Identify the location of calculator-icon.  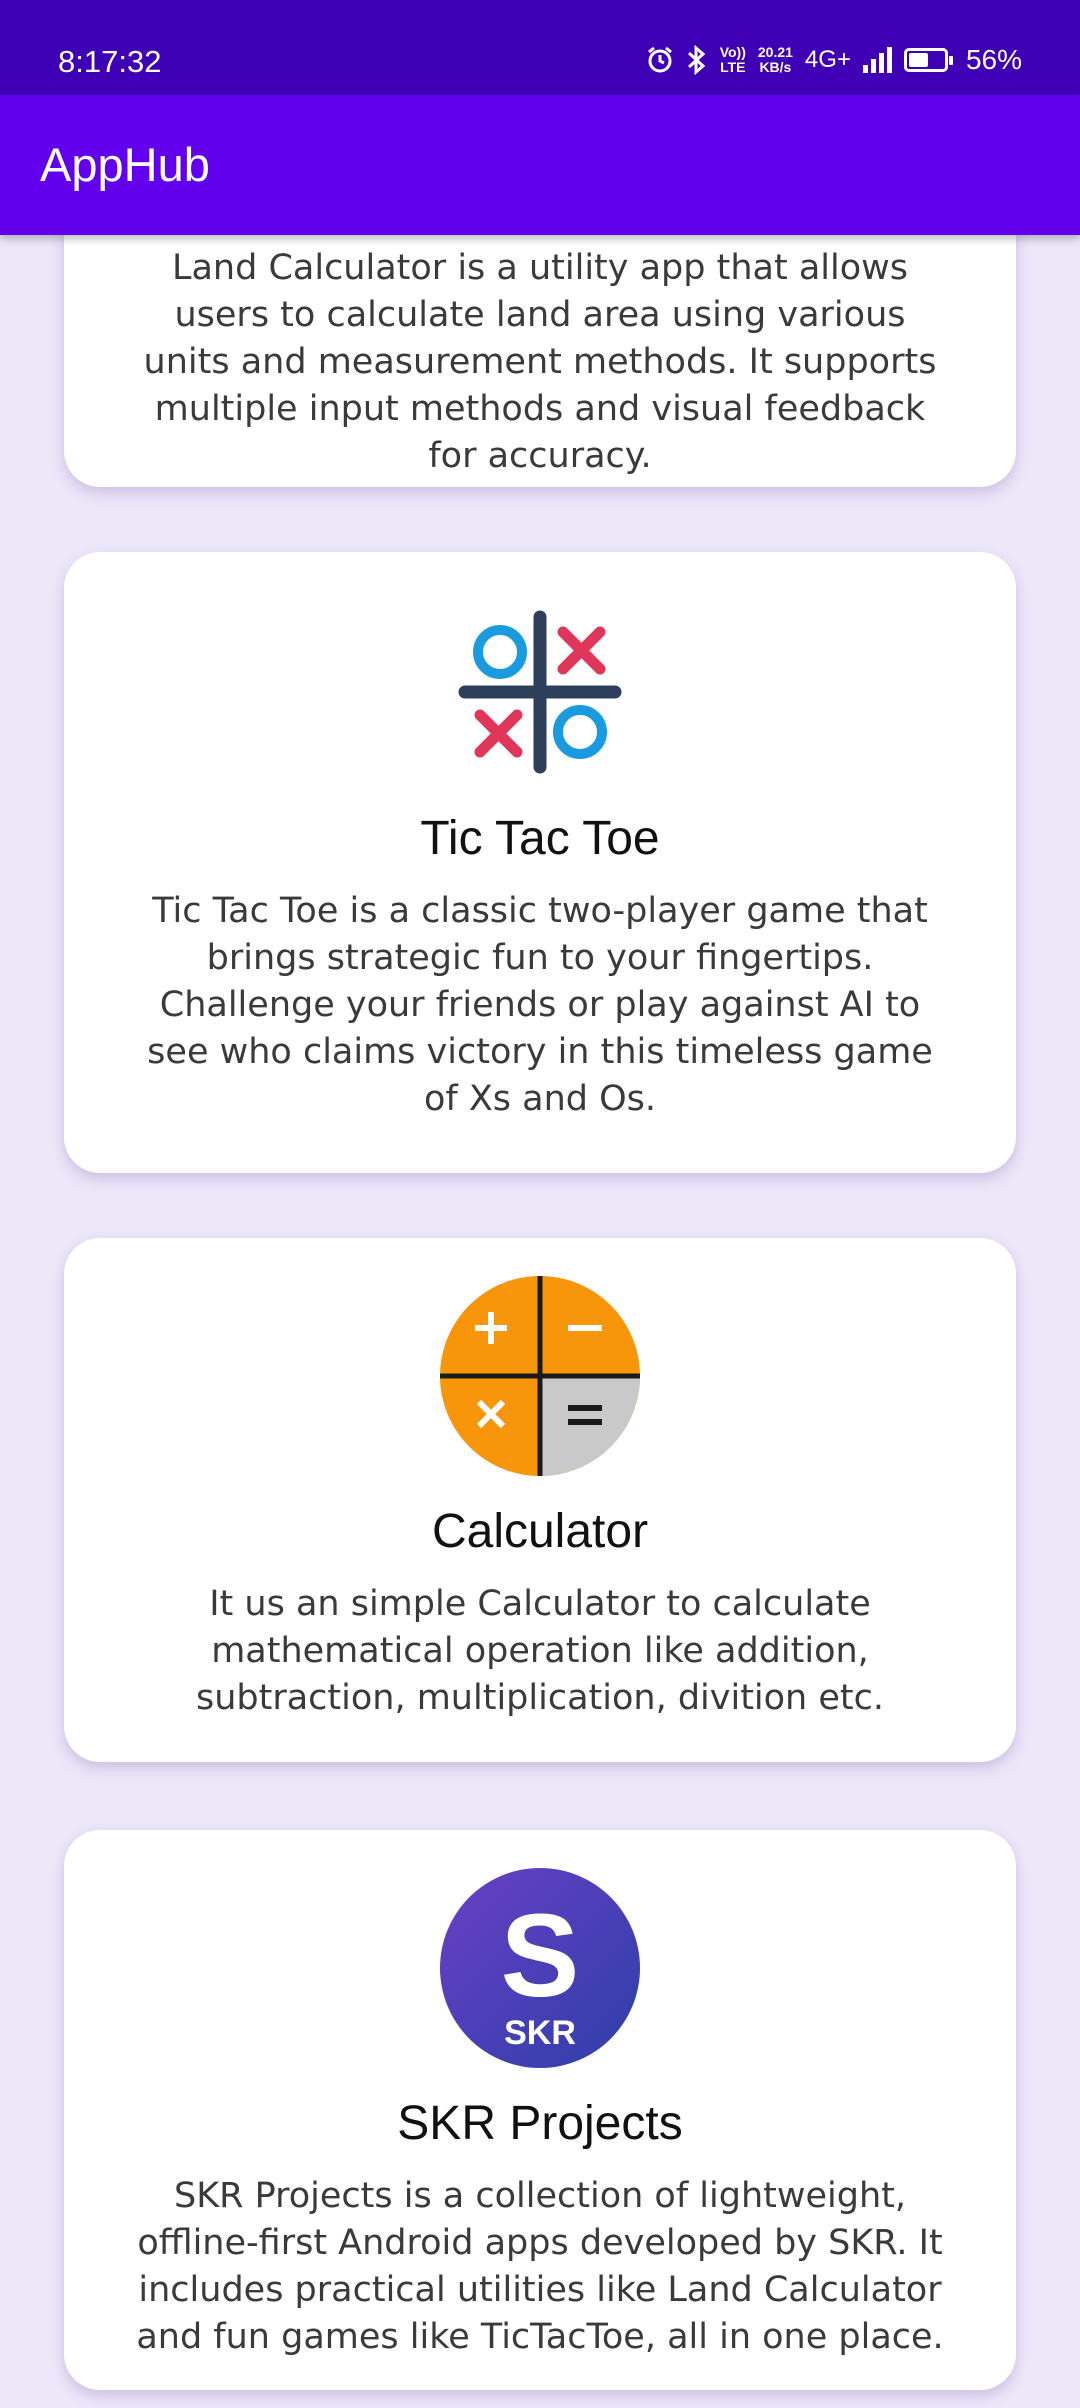
(540, 1376).